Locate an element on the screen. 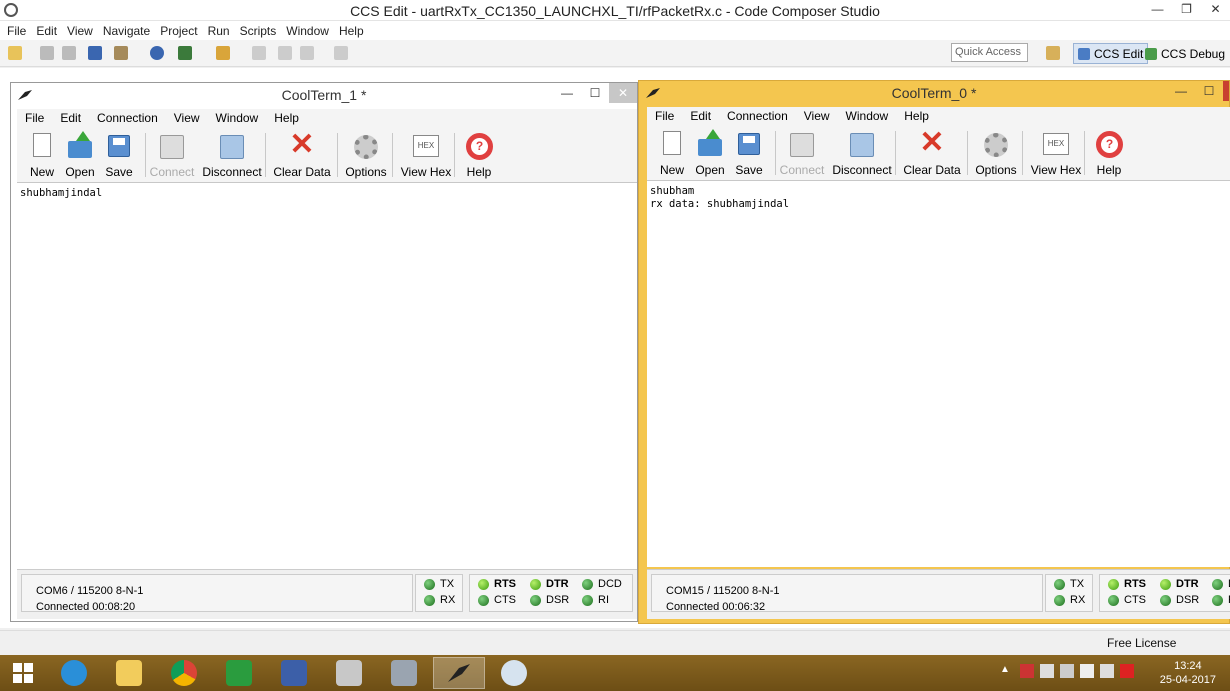 Image resolution: width=1230 pixels, height=691 pixels. flash-icon is located at coordinates (223, 53).